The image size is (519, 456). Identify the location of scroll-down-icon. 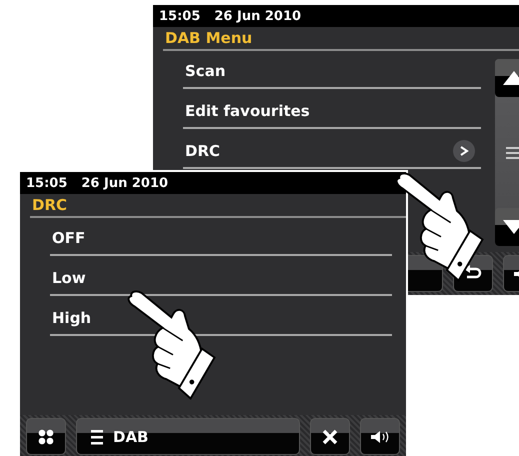
(511, 227).